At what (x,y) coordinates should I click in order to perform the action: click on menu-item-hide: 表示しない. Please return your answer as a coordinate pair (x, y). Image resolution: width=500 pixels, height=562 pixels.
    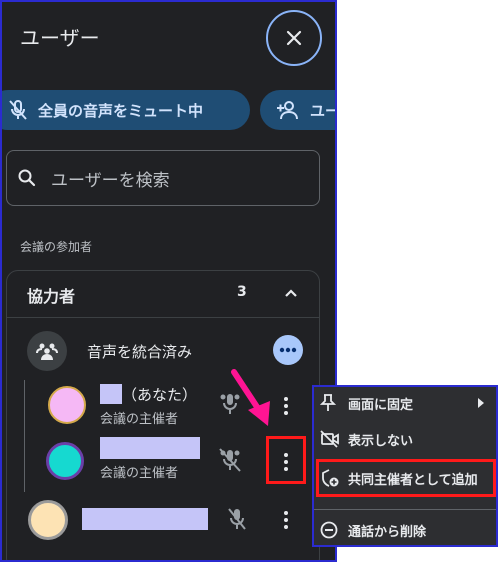
    Looking at the image, I should click on (405, 439).